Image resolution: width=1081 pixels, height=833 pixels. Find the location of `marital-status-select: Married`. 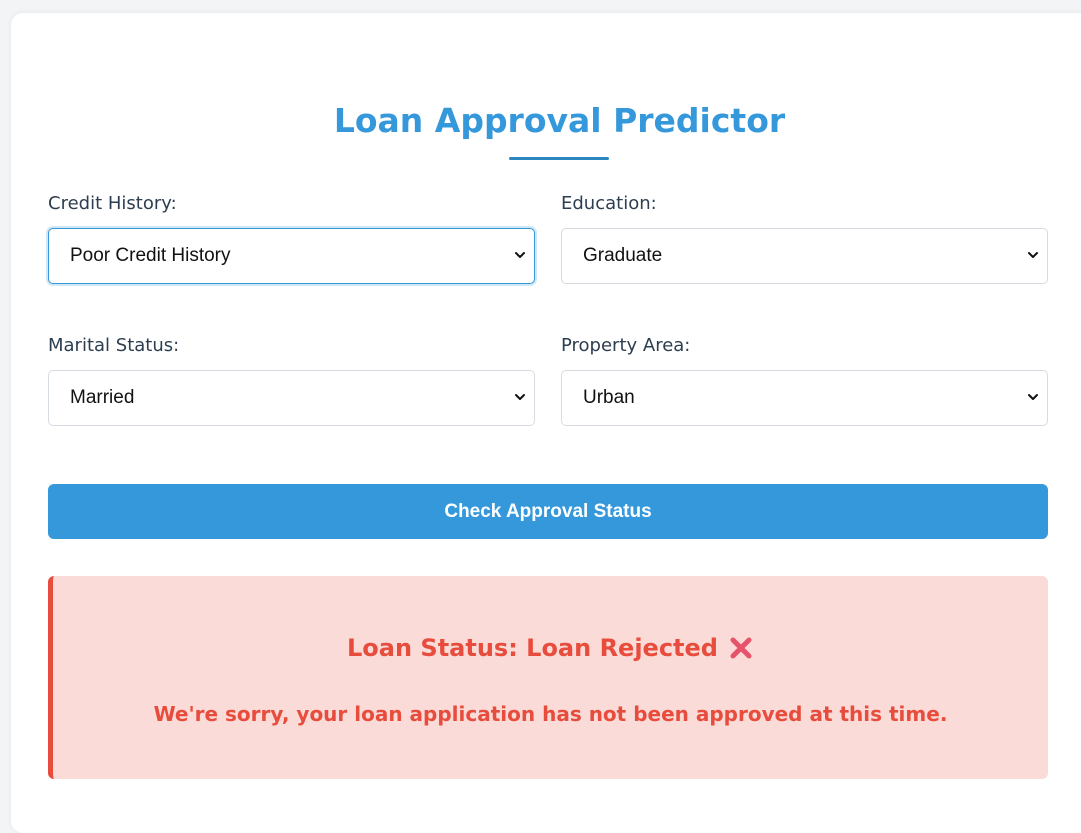

marital-status-select: Married is located at coordinates (291, 398).